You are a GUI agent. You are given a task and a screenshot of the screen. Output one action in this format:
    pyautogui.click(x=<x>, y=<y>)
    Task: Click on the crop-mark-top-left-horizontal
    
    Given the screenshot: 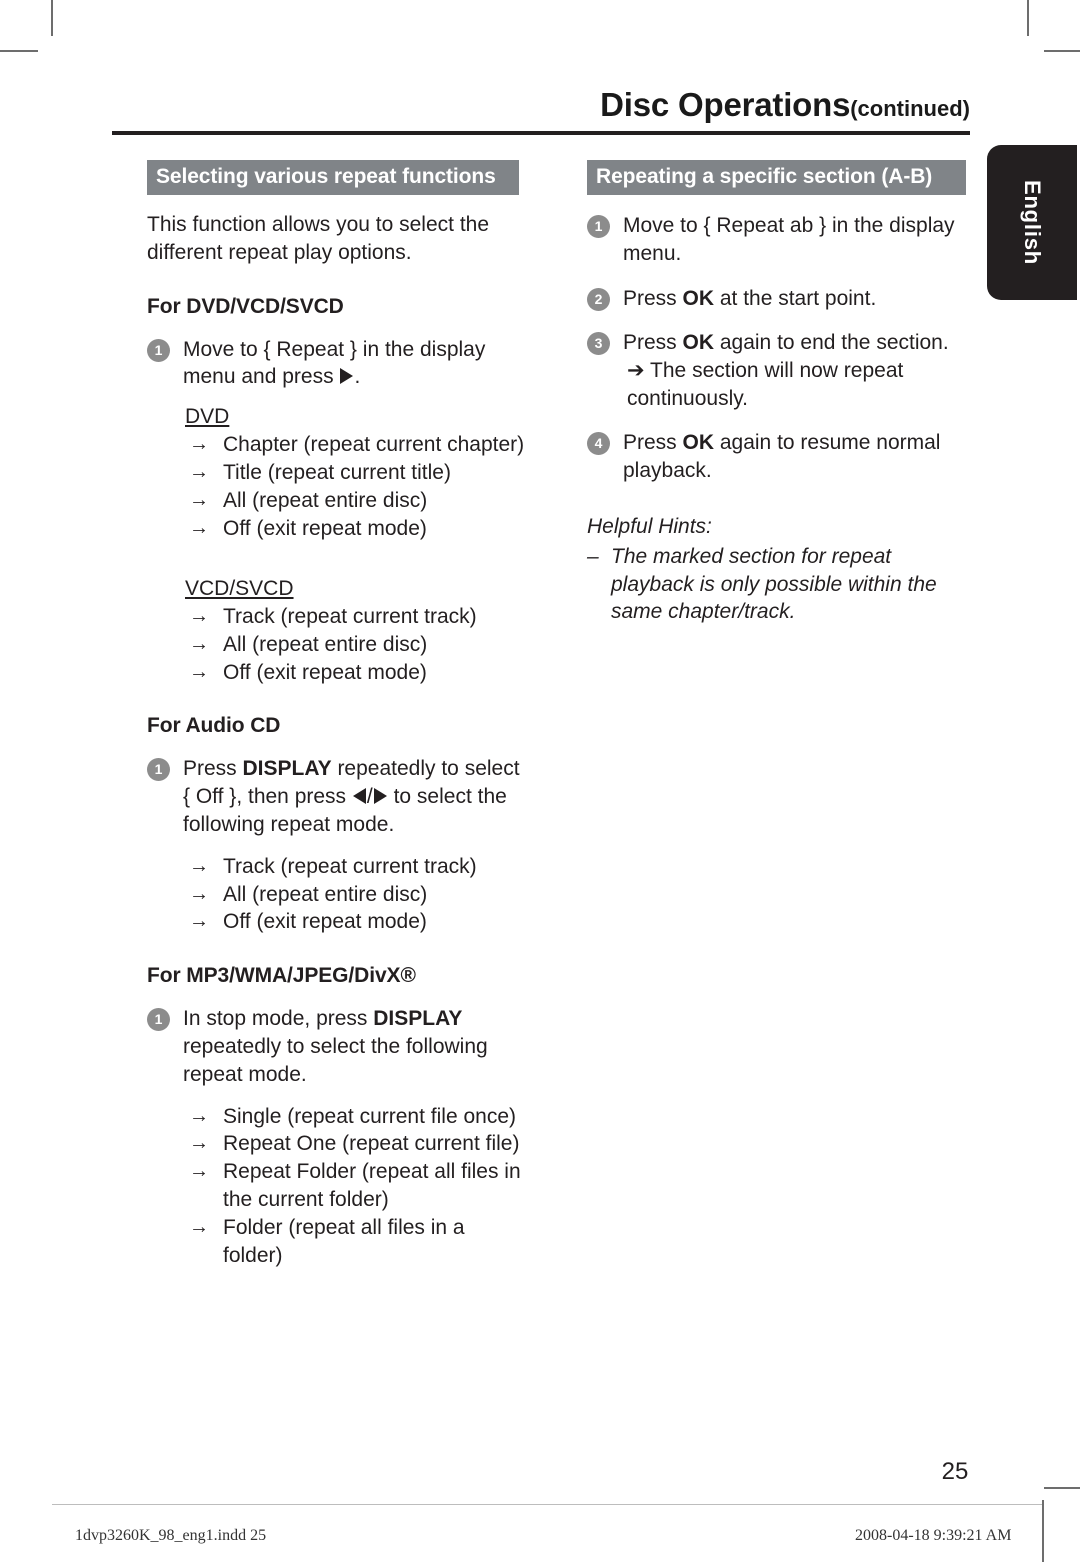 What is the action you would take?
    pyautogui.click(x=19, y=51)
    